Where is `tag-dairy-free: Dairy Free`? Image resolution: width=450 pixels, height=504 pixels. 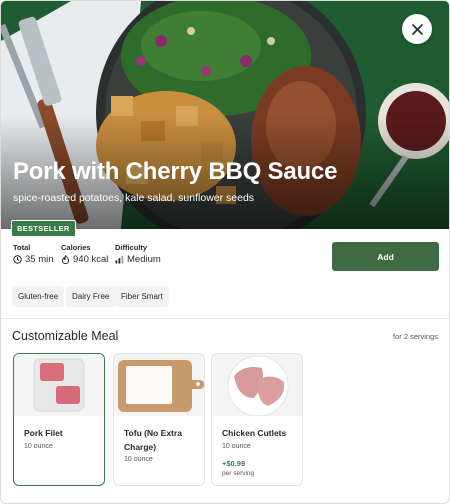 tag-dairy-free: Dairy Free is located at coordinates (91, 296).